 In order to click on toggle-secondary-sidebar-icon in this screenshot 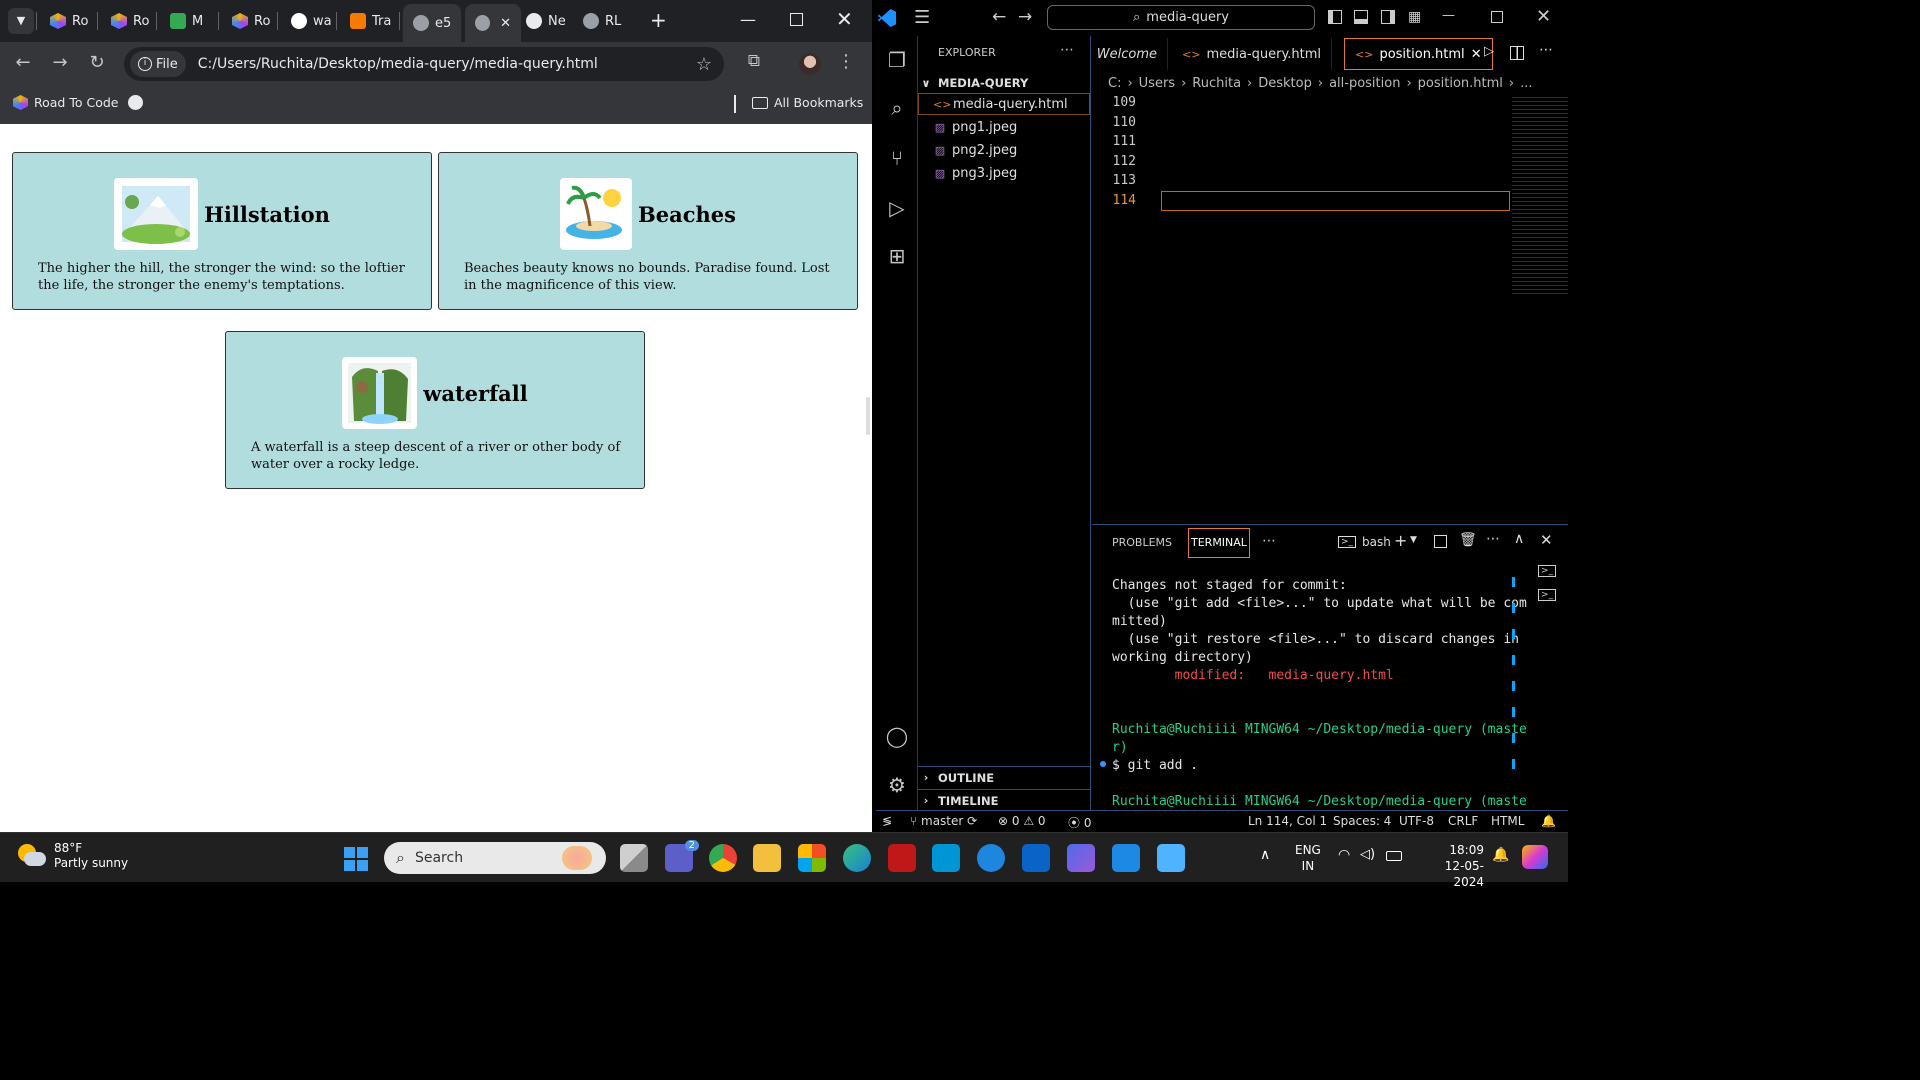, I will do `click(1388, 17)`.